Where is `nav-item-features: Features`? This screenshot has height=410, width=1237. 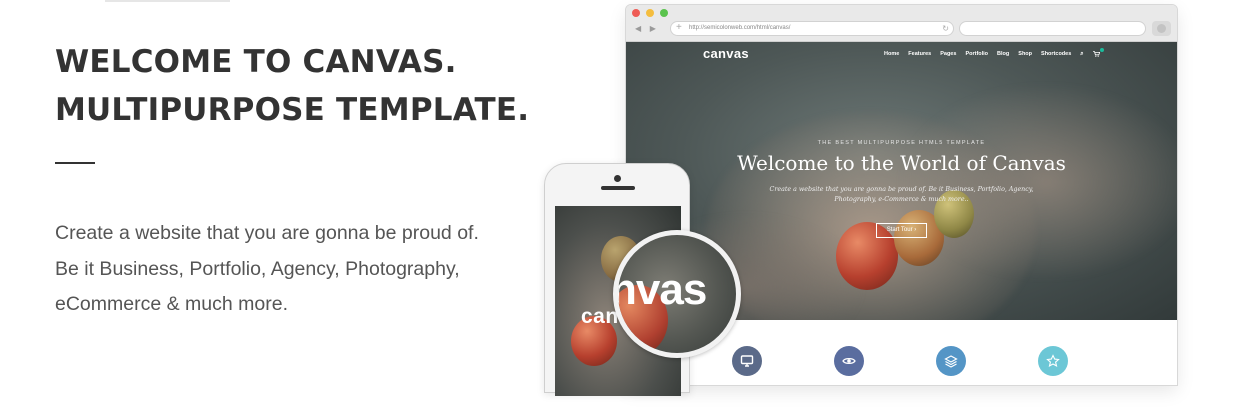 nav-item-features: Features is located at coordinates (920, 54).